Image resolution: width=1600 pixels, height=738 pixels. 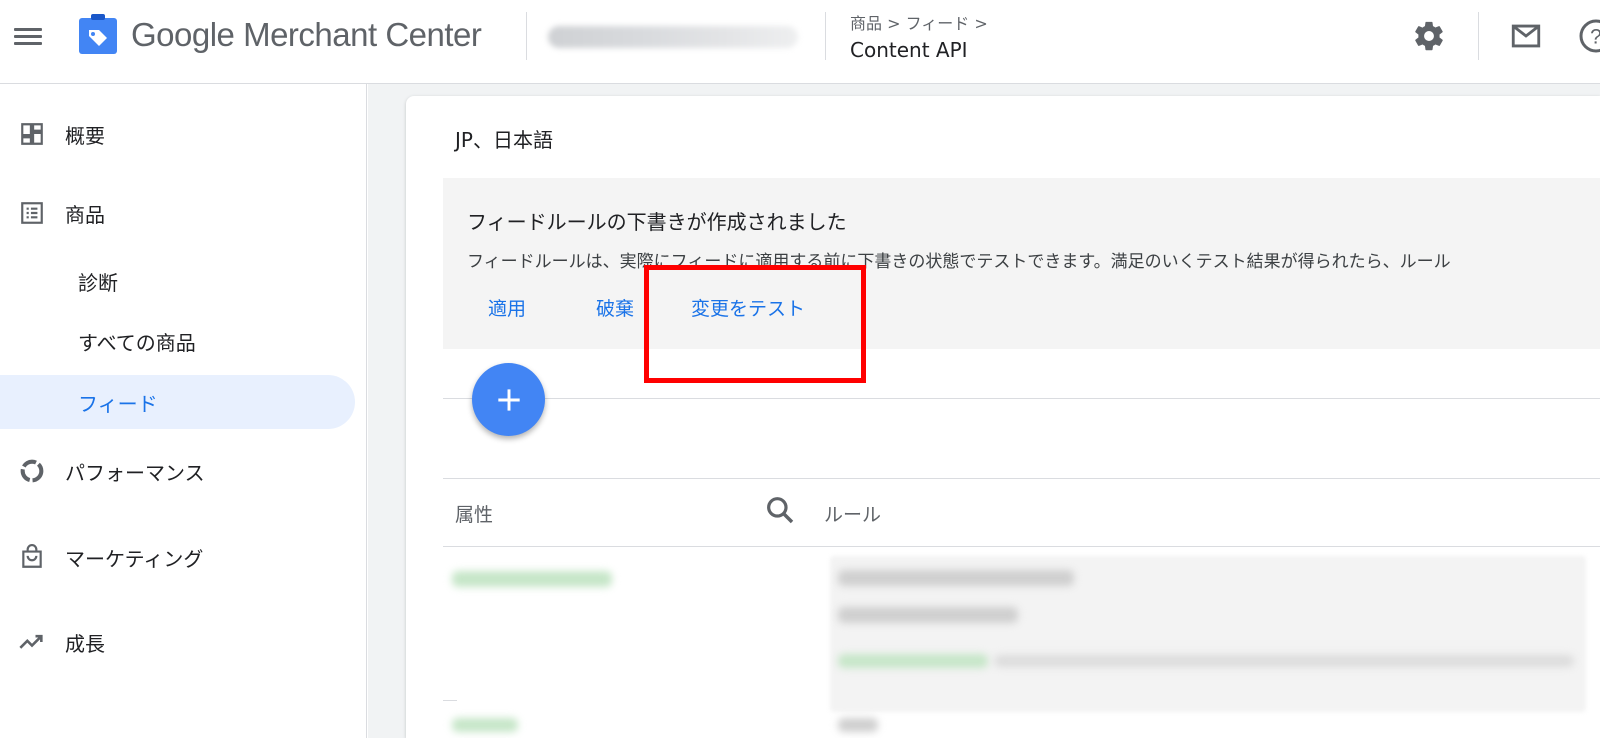 I want to click on sidebar-item-performance: パフォーマンス, so click(x=177, y=471).